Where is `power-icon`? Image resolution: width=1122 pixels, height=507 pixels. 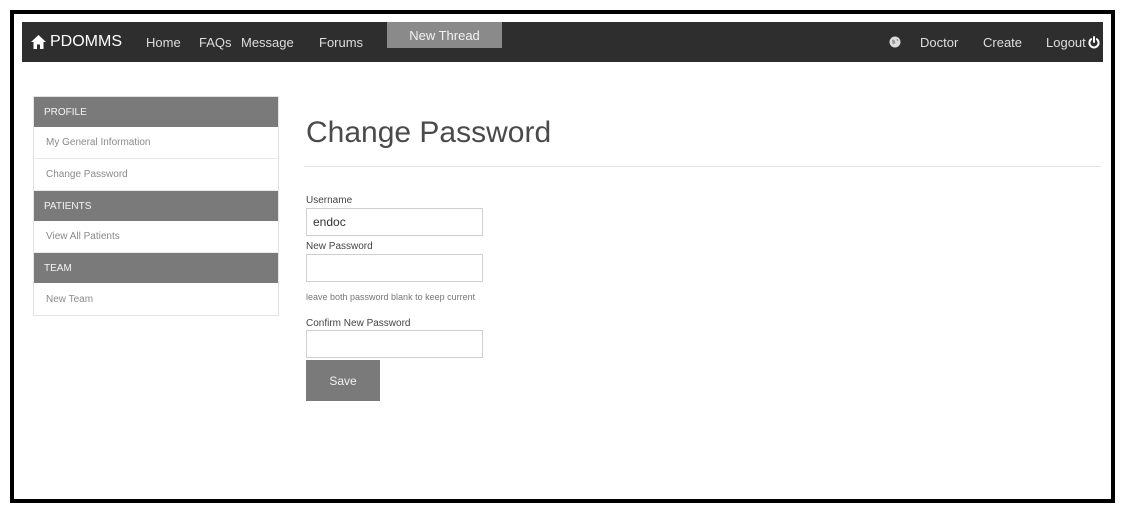
power-icon is located at coordinates (1094, 41).